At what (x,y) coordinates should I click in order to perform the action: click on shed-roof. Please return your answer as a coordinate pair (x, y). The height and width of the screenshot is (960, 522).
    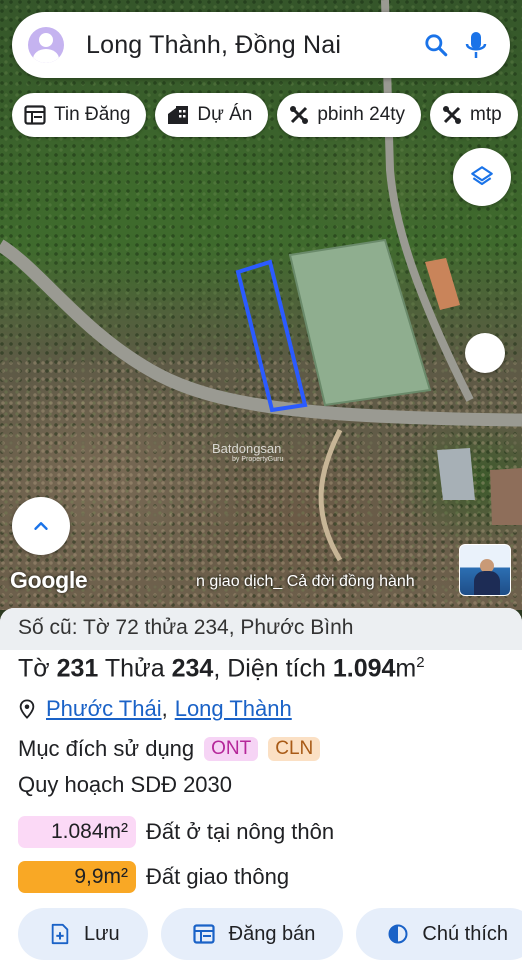
    Looking at the image, I should click on (442, 284).